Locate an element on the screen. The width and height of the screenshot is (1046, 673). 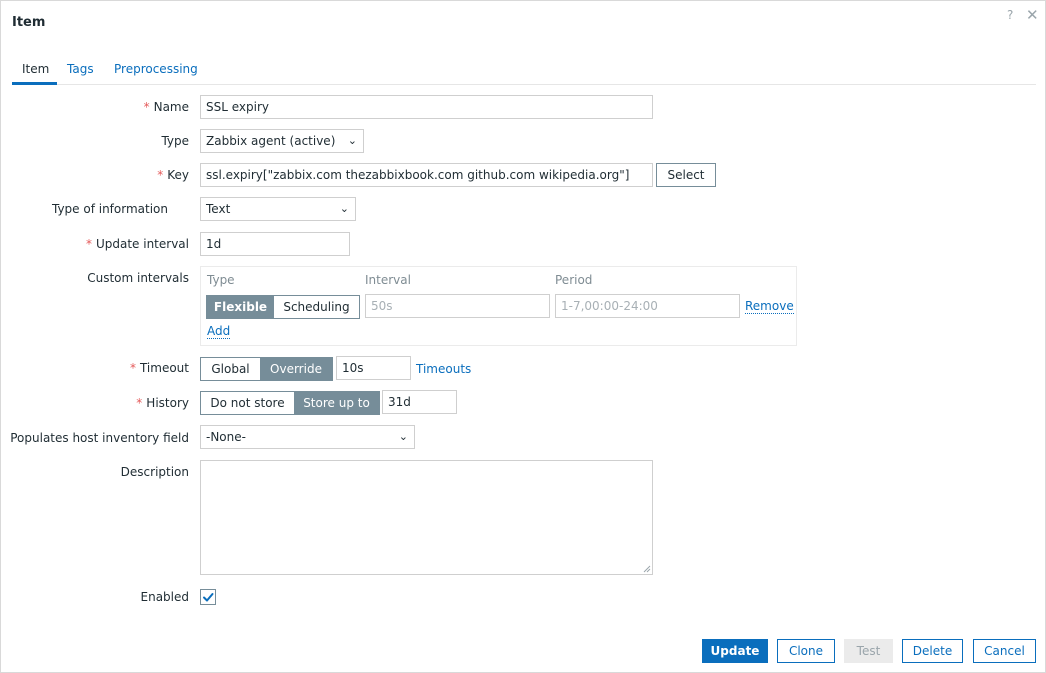
ci-type-flexible: Flexible is located at coordinates (240, 307).